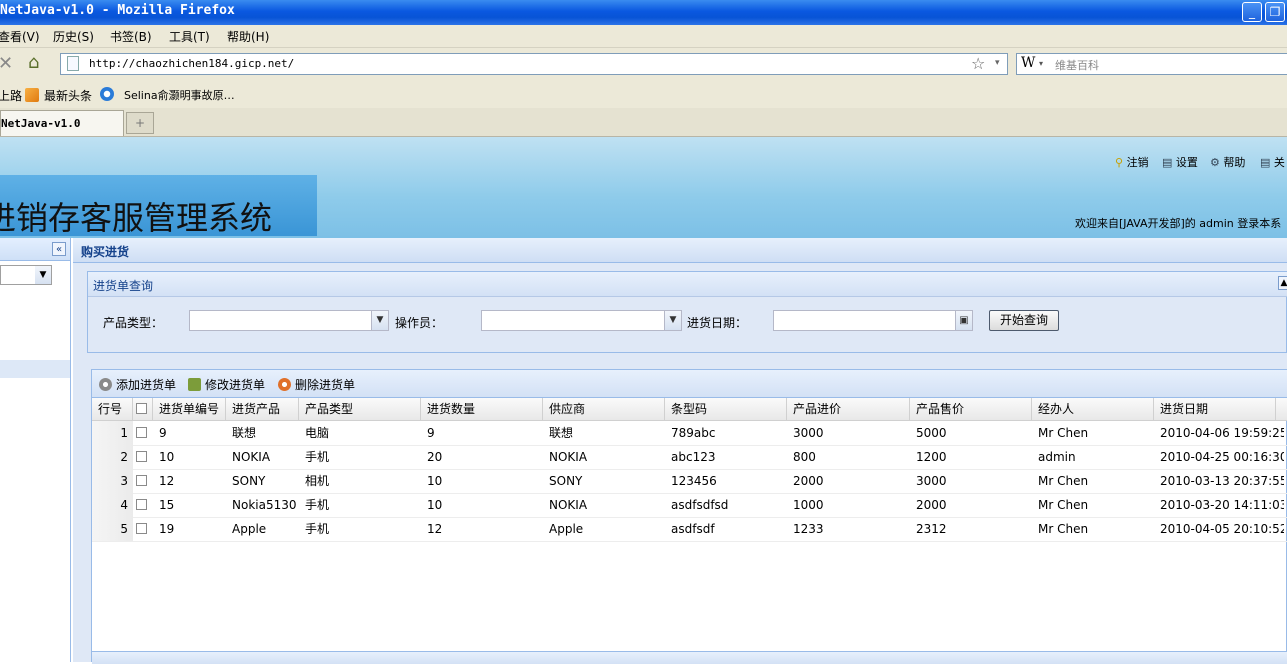 This screenshot has width=1287, height=664. I want to click on url-bar: http://chaozhichen184.gicp.net/ ☆ ▾, so click(534, 64).